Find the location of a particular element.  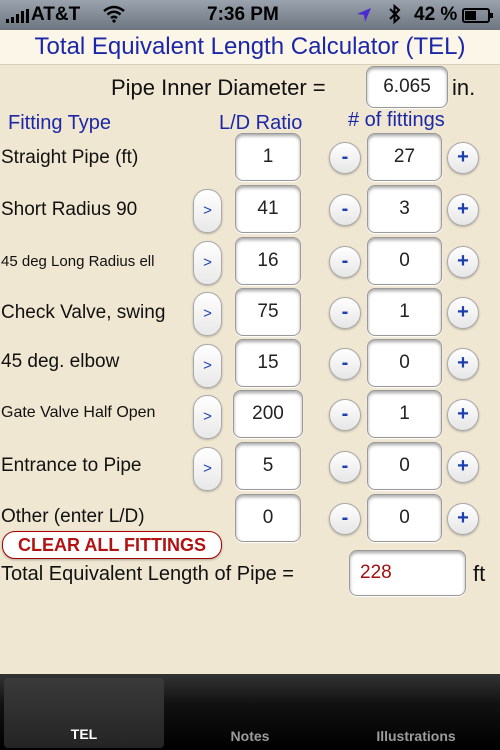

fitting-name: Straight Pipe (ft) is located at coordinates (70, 157).